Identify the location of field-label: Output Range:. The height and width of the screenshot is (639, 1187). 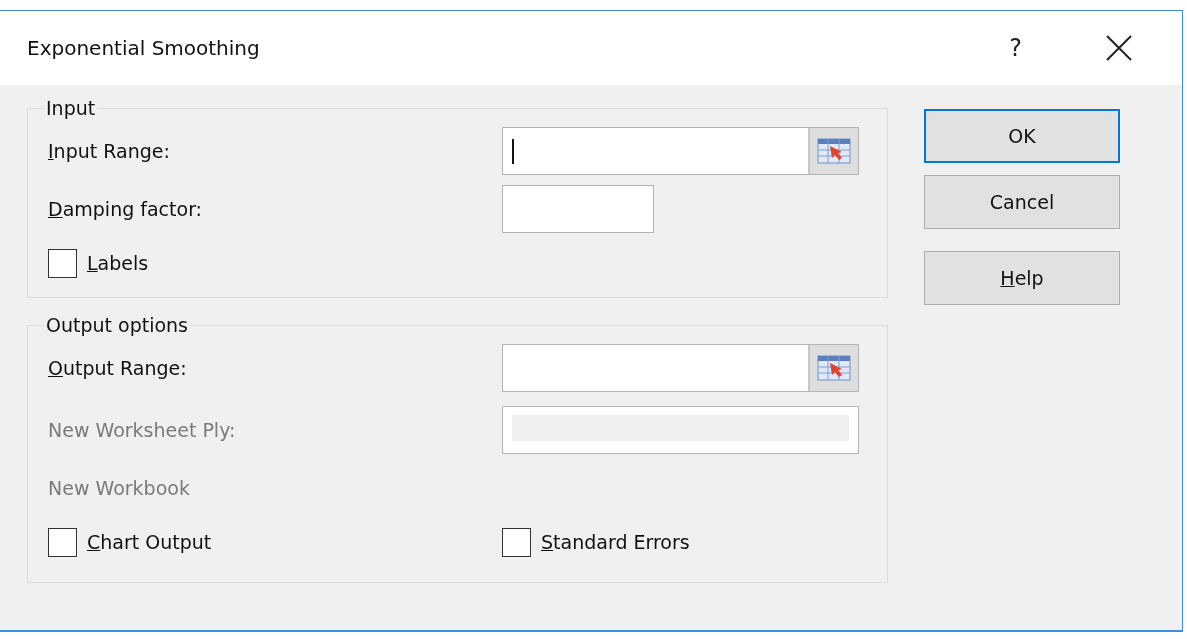
(118, 368).